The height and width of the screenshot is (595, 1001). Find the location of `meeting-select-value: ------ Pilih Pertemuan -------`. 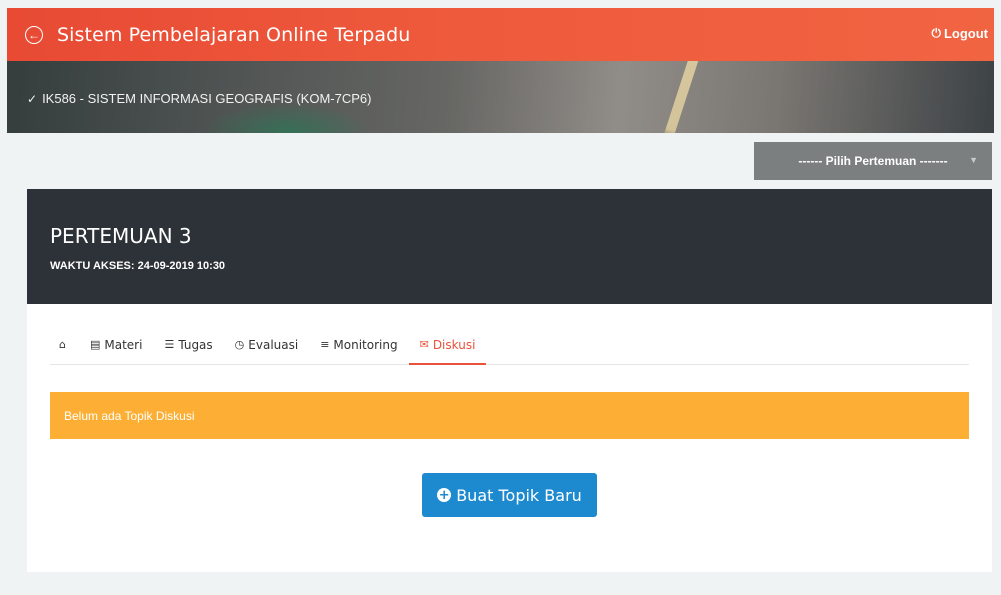

meeting-select-value: ------ Pilih Pertemuan ------- is located at coordinates (873, 161).